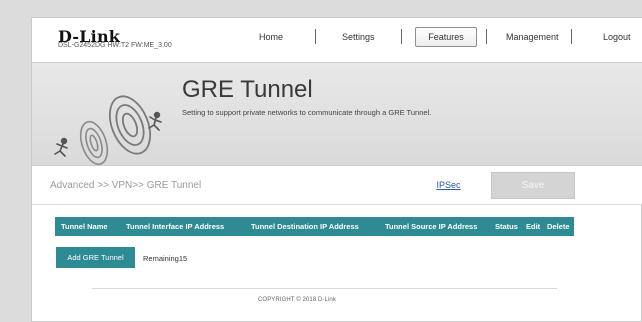 Image resolution: width=642 pixels, height=322 pixels. Describe the element at coordinates (84, 226) in the screenshot. I see `column-tunnel-name: Tunnel Name` at that location.